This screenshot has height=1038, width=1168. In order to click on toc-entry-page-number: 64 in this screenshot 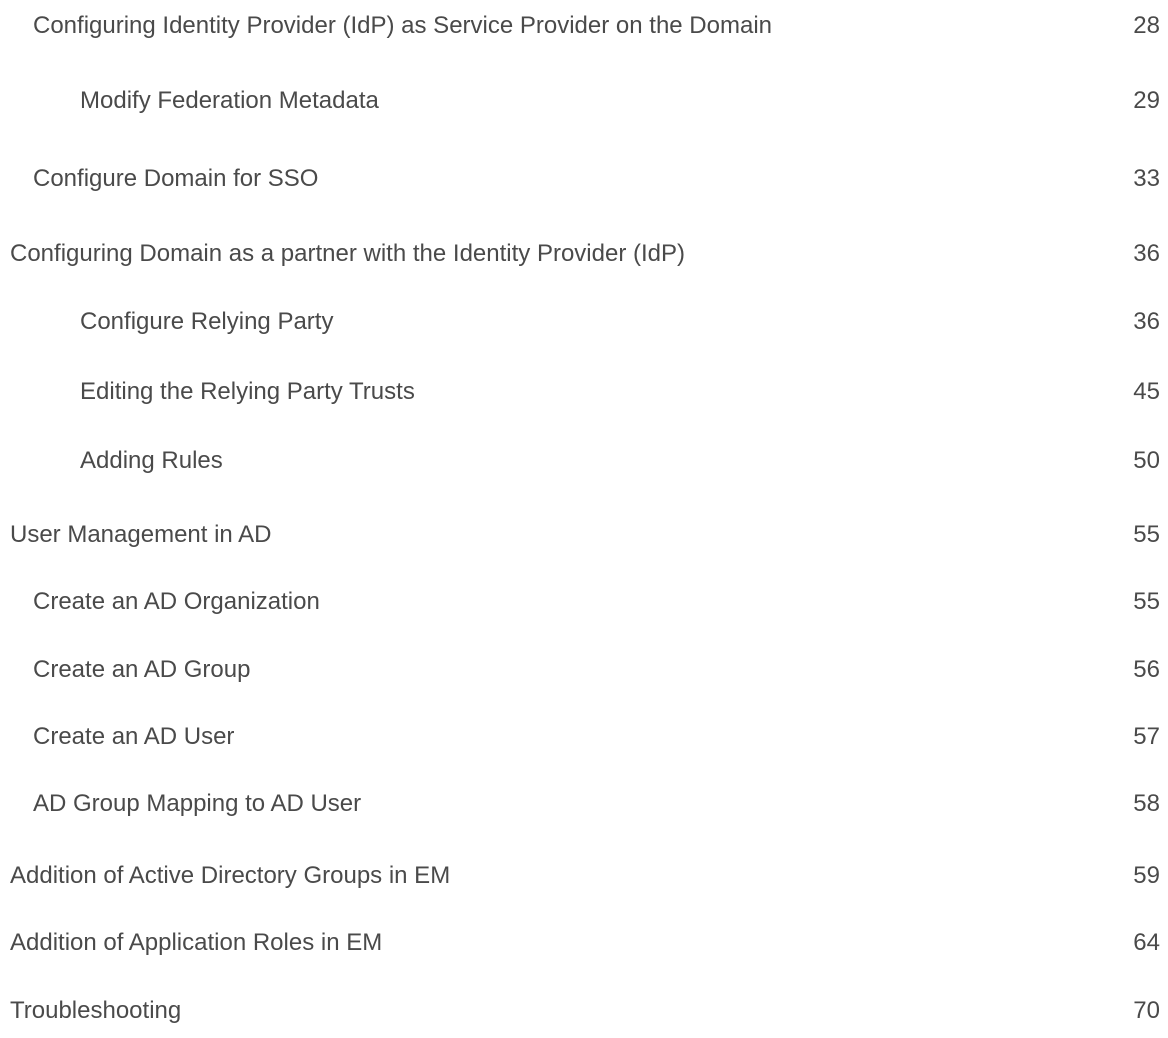, I will do `click(1146, 942)`.